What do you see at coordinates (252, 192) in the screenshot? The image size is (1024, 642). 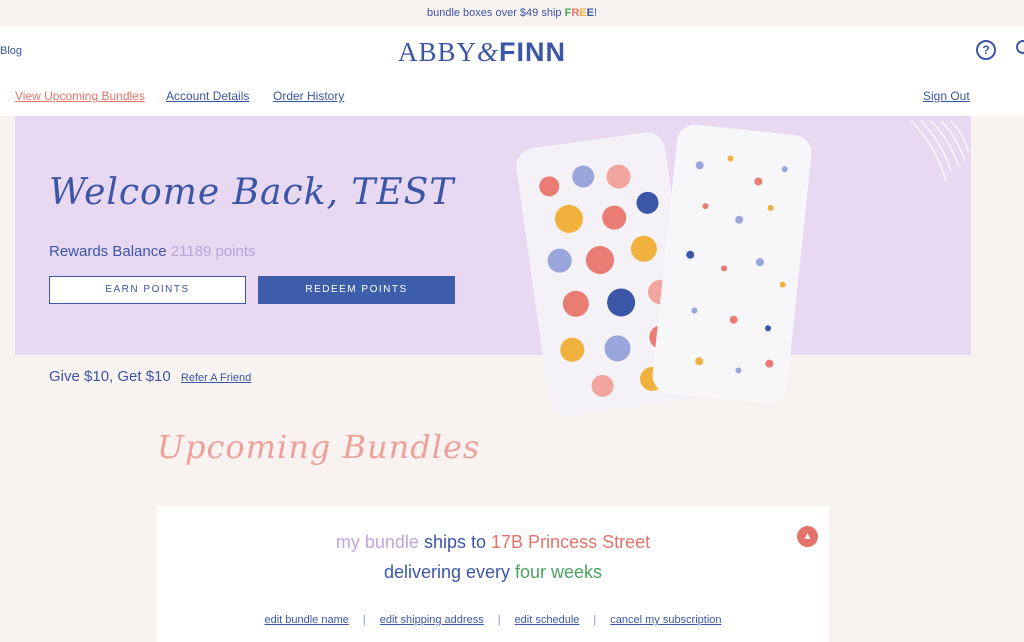 I see `welcome-heading: Welcome Back, TEST` at bounding box center [252, 192].